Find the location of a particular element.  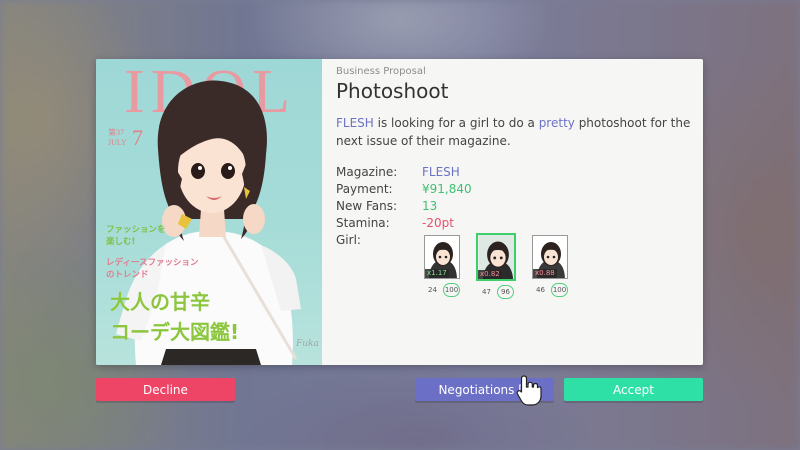

girl-stats: 46 100 is located at coordinates (550, 290).